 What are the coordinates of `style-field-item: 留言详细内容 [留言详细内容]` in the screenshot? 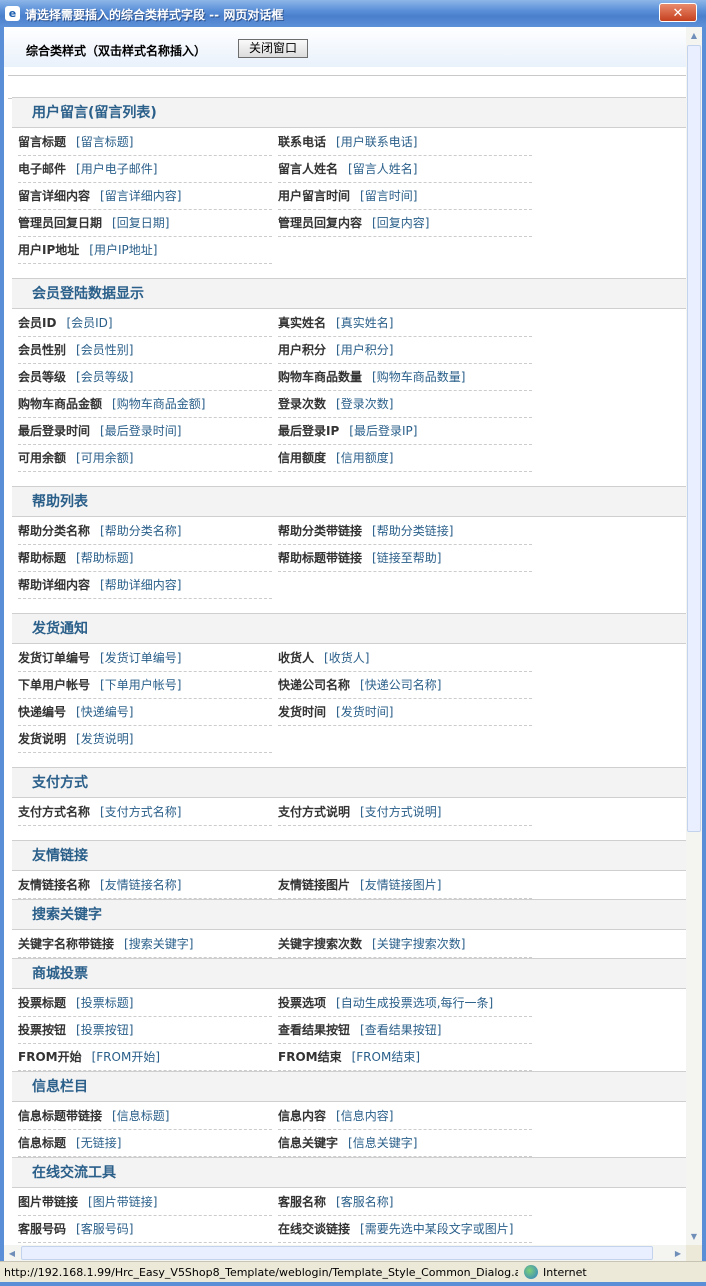 It's located at (145, 196).